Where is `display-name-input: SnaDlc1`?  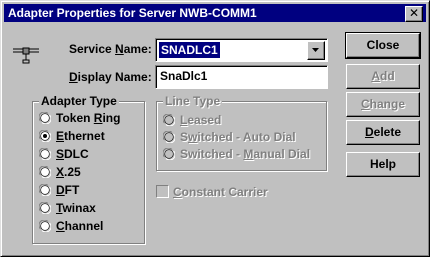 display-name-input: SnaDlc1 is located at coordinates (241, 77).